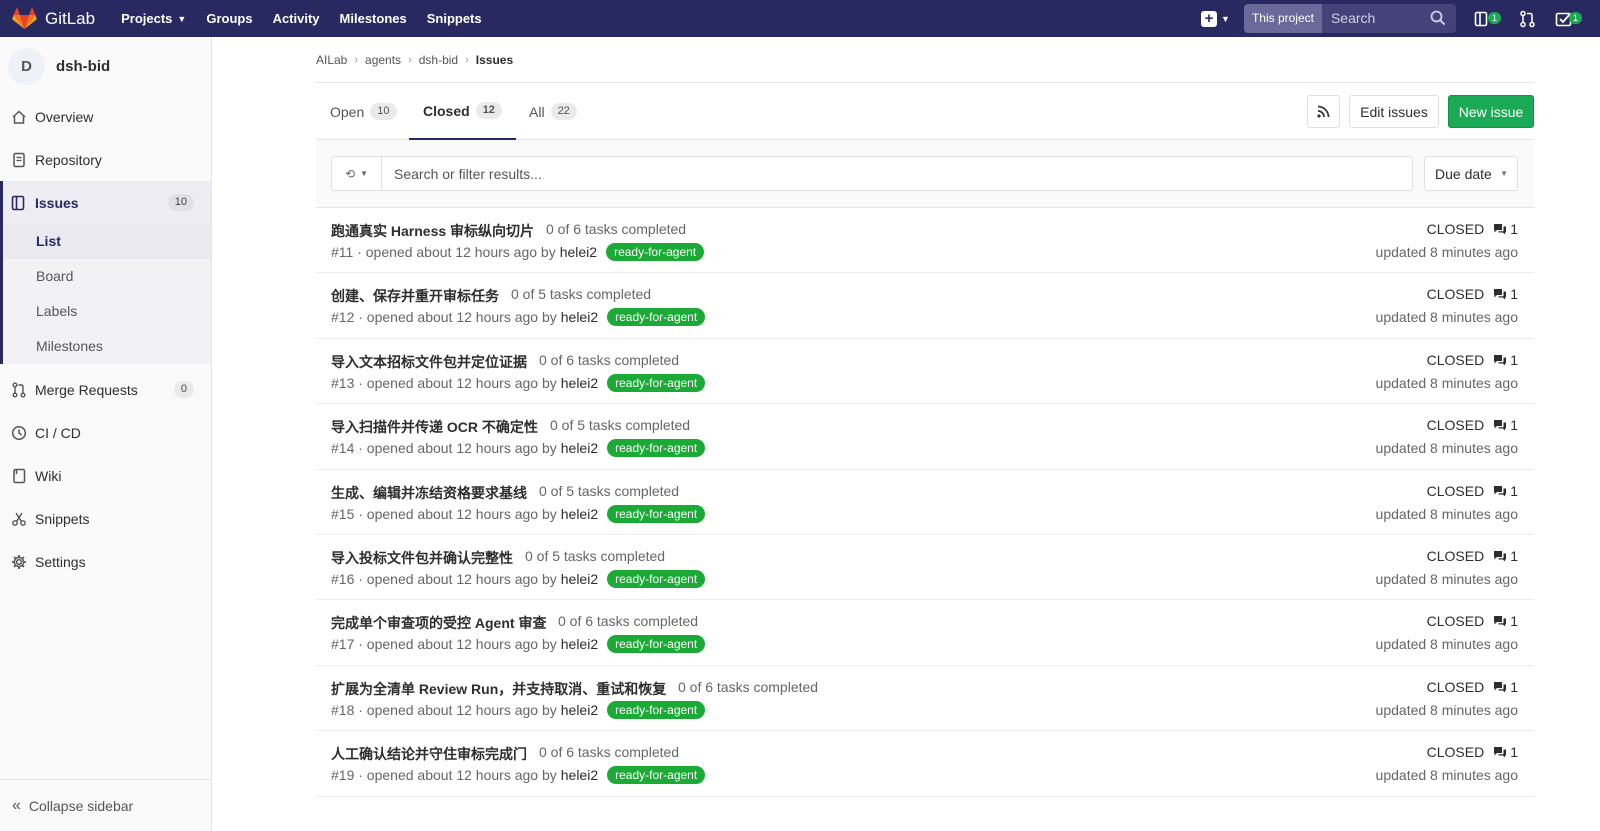 The height and width of the screenshot is (831, 1600). What do you see at coordinates (462, 111) in the screenshot?
I see `tab-closed: Closed 12` at bounding box center [462, 111].